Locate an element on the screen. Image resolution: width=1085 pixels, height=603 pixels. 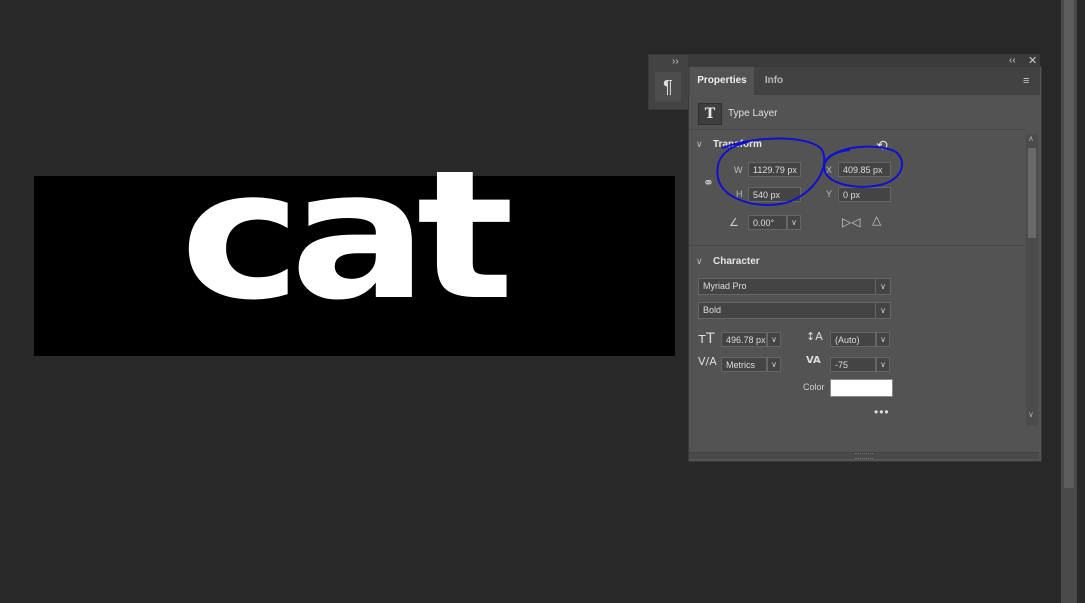
color-swatch is located at coordinates (861, 388).